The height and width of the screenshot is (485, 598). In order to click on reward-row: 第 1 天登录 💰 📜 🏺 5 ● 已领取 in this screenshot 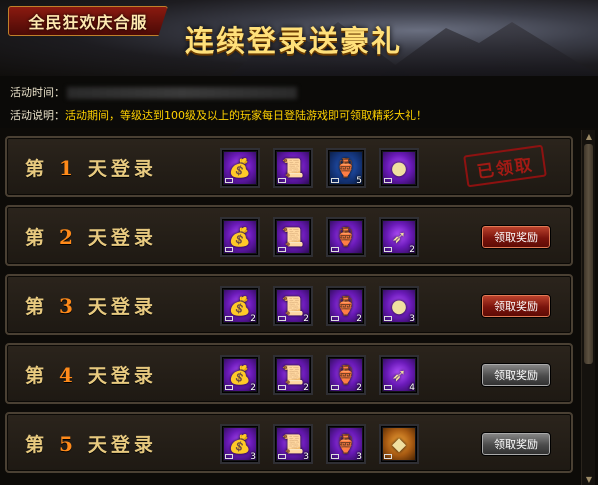, I will do `click(289, 166)`.